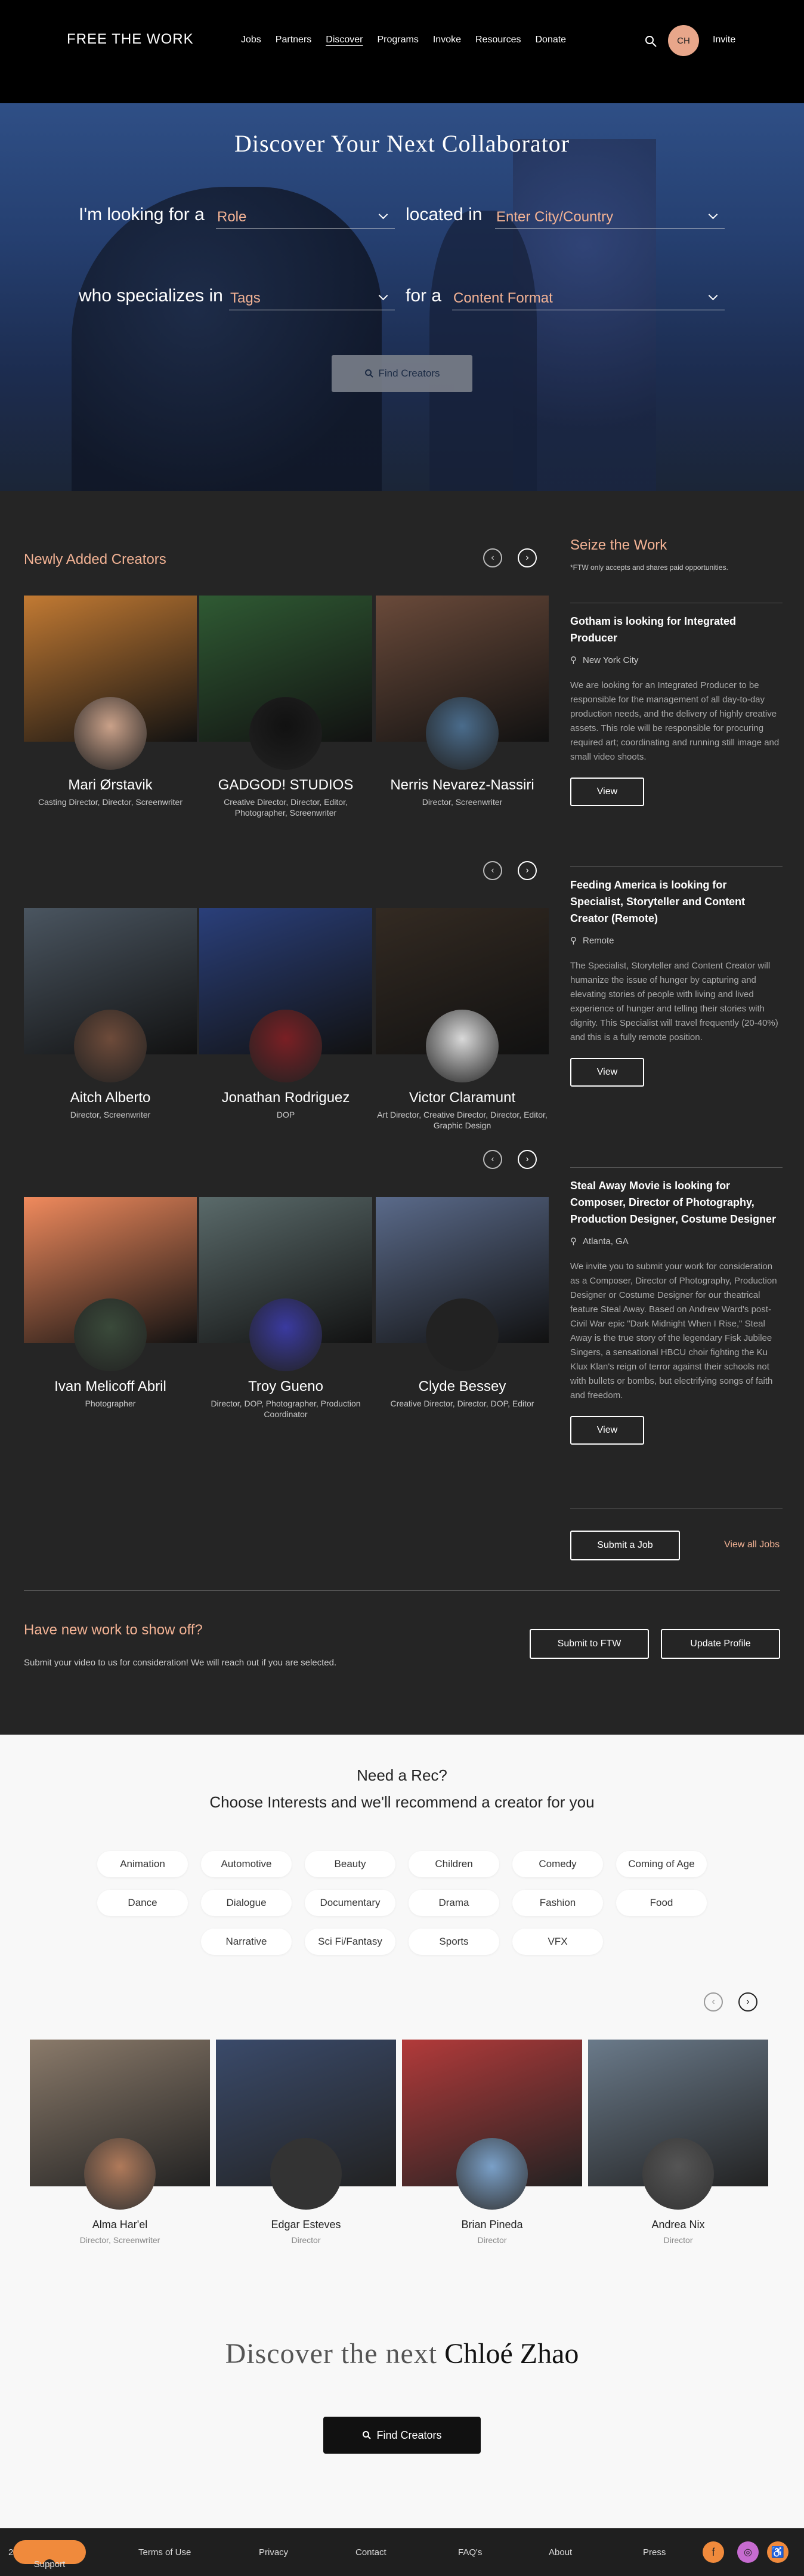 This screenshot has width=804, height=2576. I want to click on nav-jobs: Jobs, so click(251, 40).